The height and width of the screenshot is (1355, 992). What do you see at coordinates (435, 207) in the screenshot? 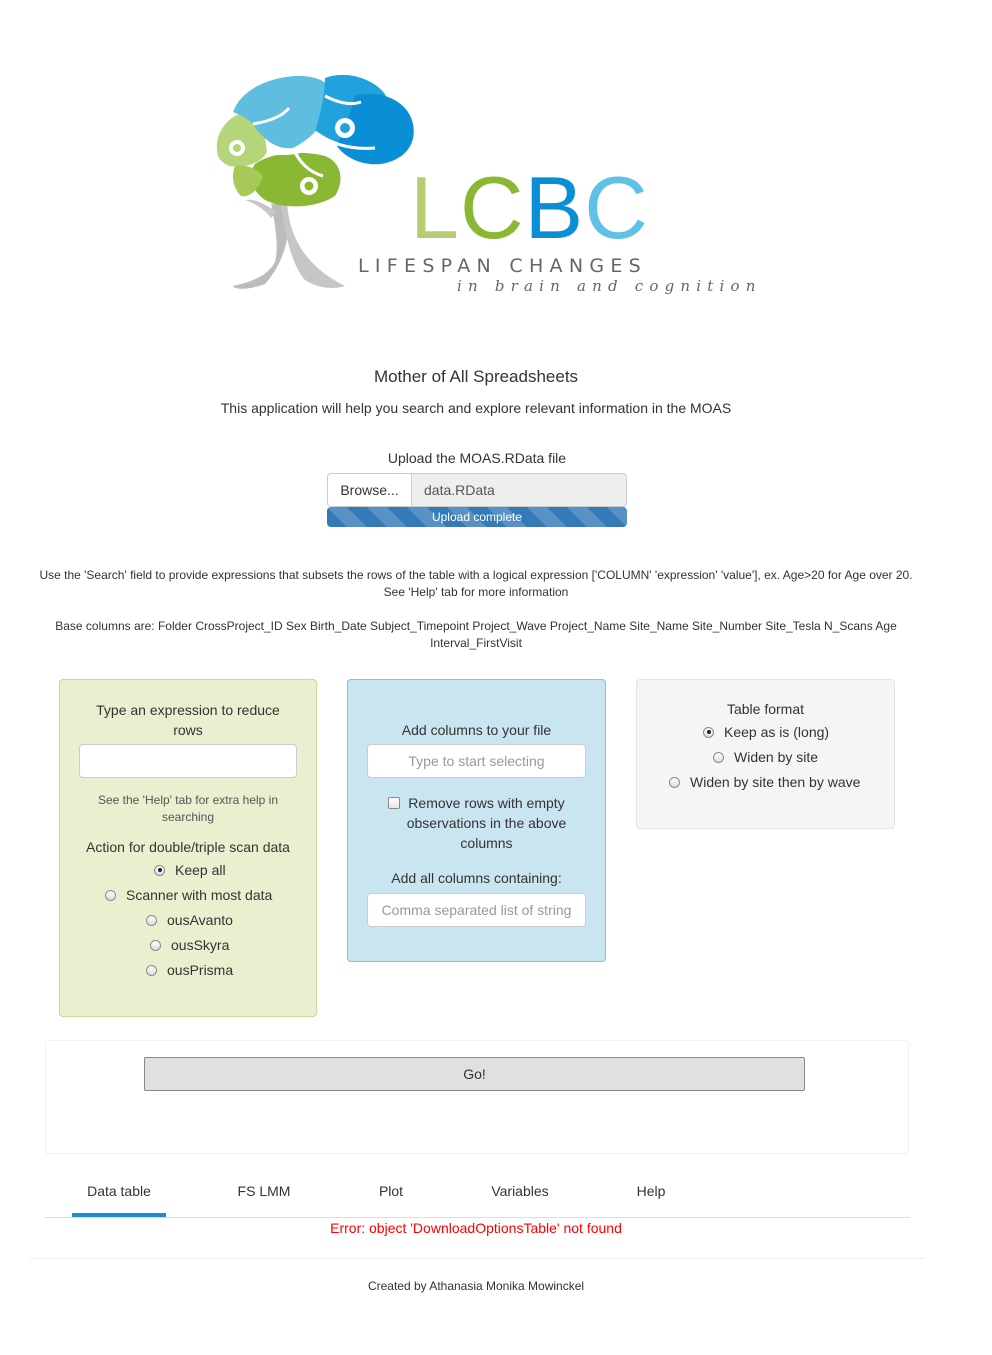
I see `logo-letter-1: L` at bounding box center [435, 207].